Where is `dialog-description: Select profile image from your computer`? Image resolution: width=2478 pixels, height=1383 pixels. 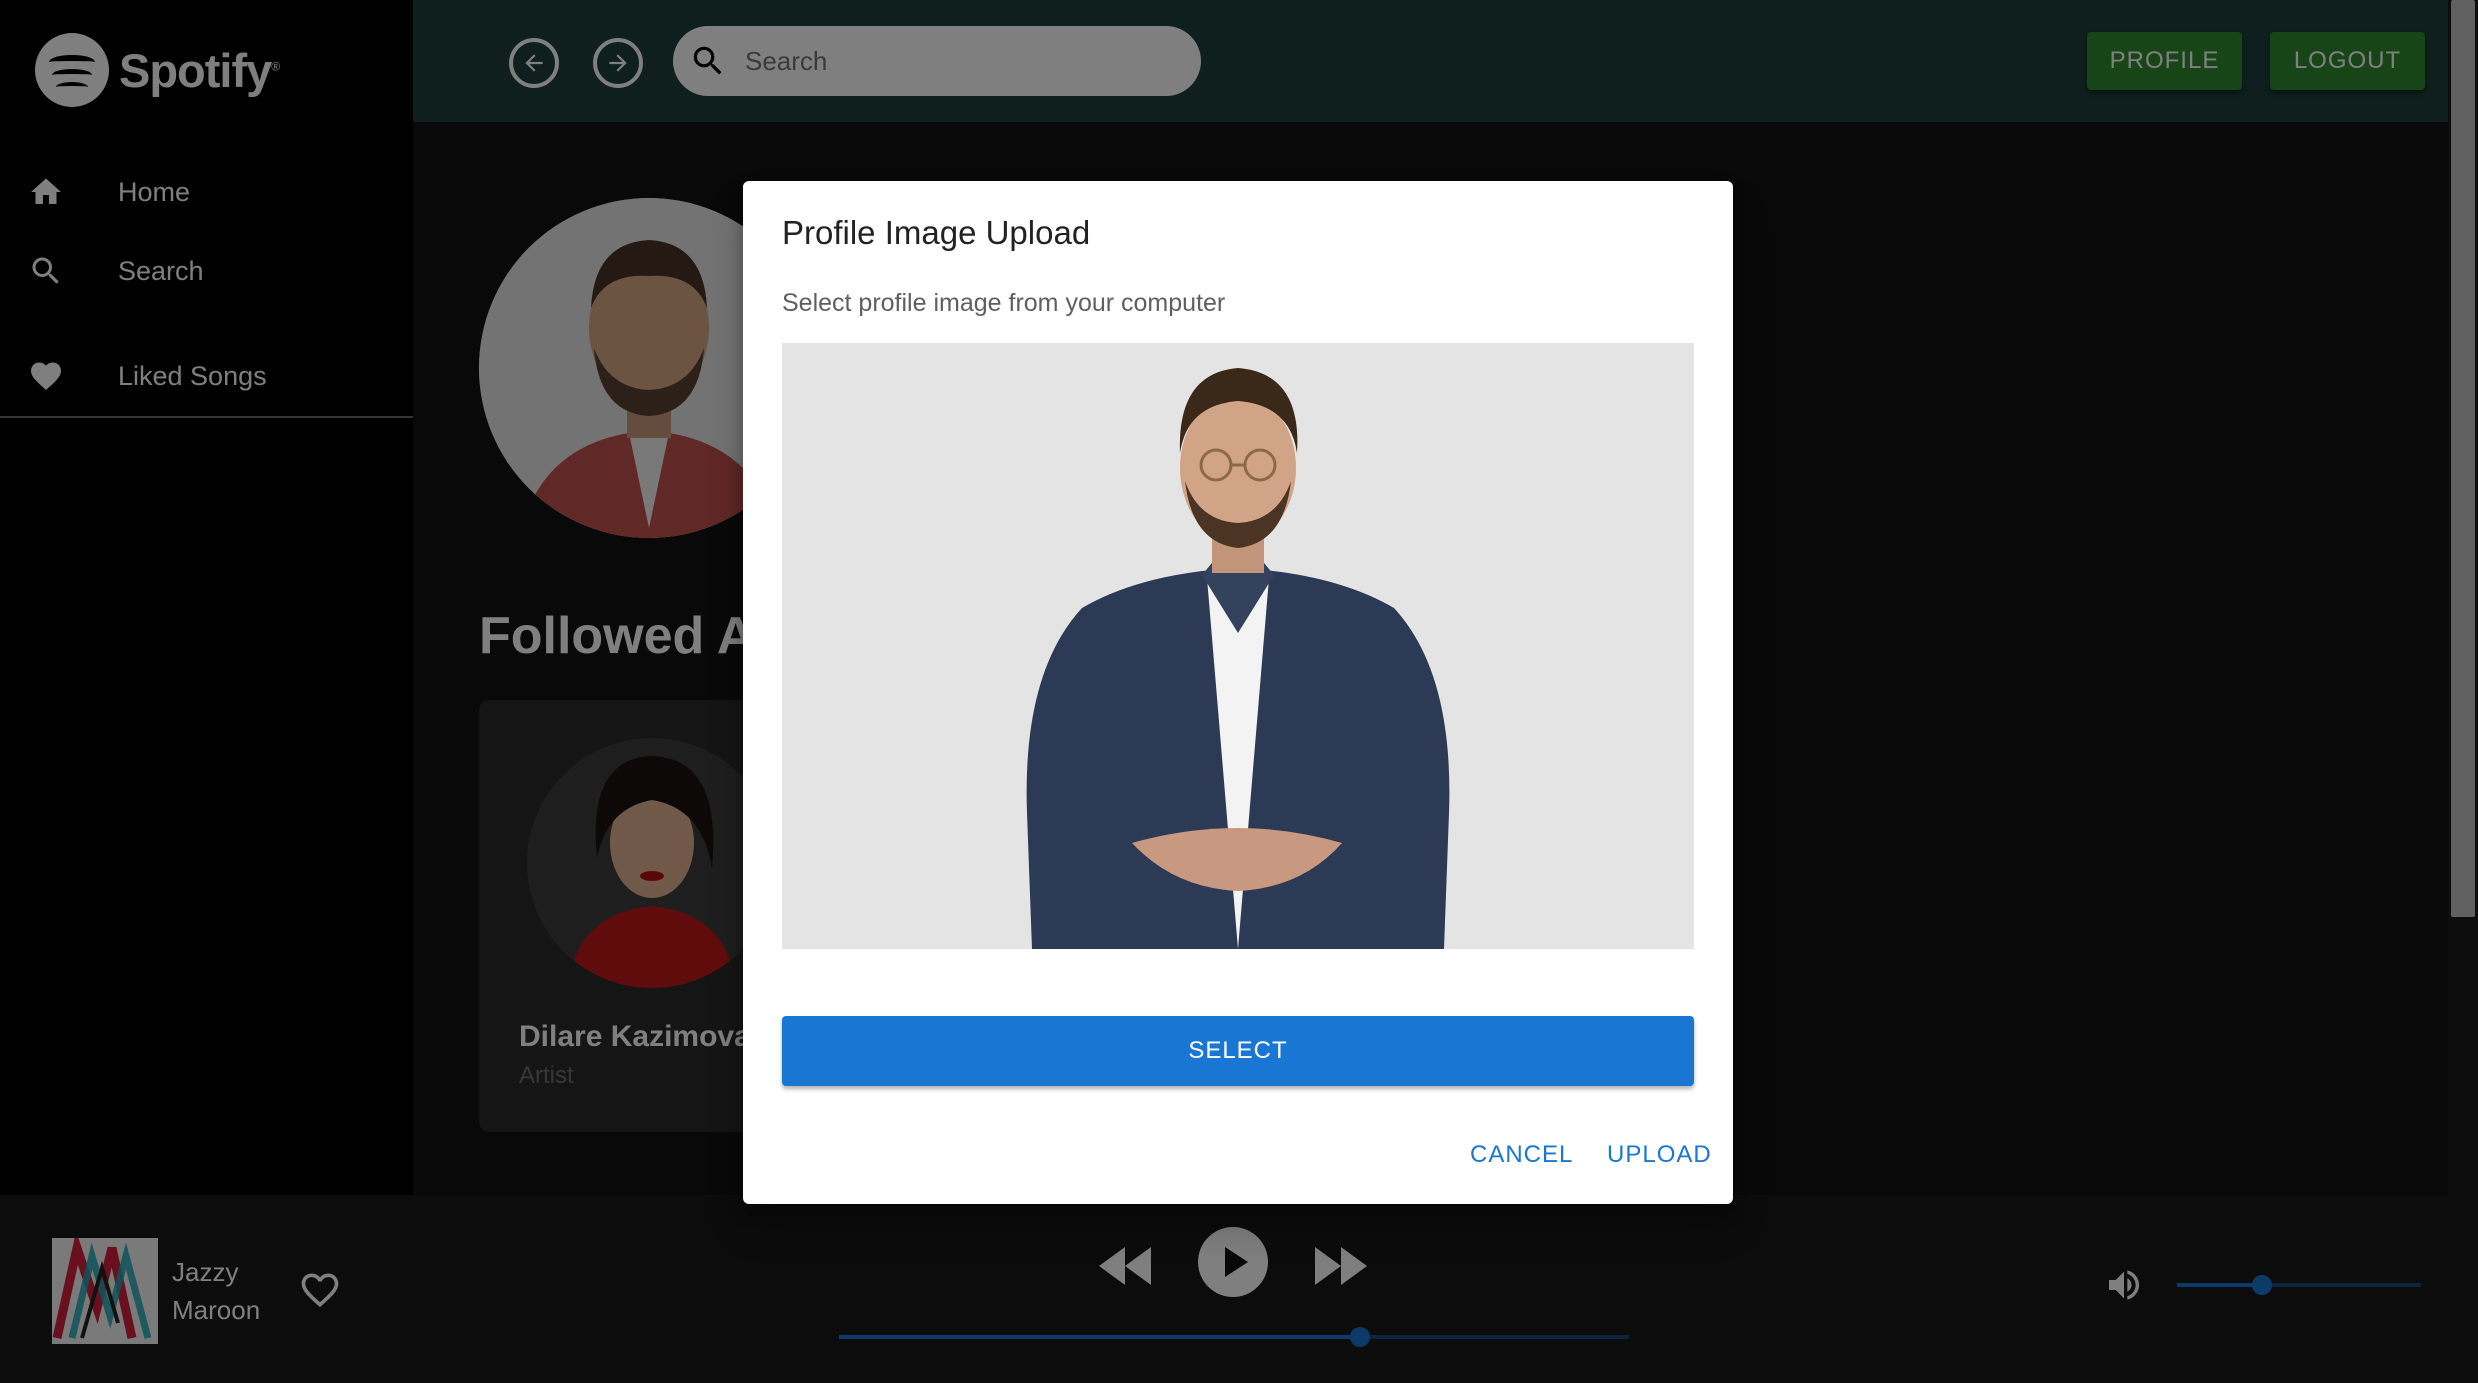
dialog-description: Select profile image from your computer is located at coordinates (1004, 303).